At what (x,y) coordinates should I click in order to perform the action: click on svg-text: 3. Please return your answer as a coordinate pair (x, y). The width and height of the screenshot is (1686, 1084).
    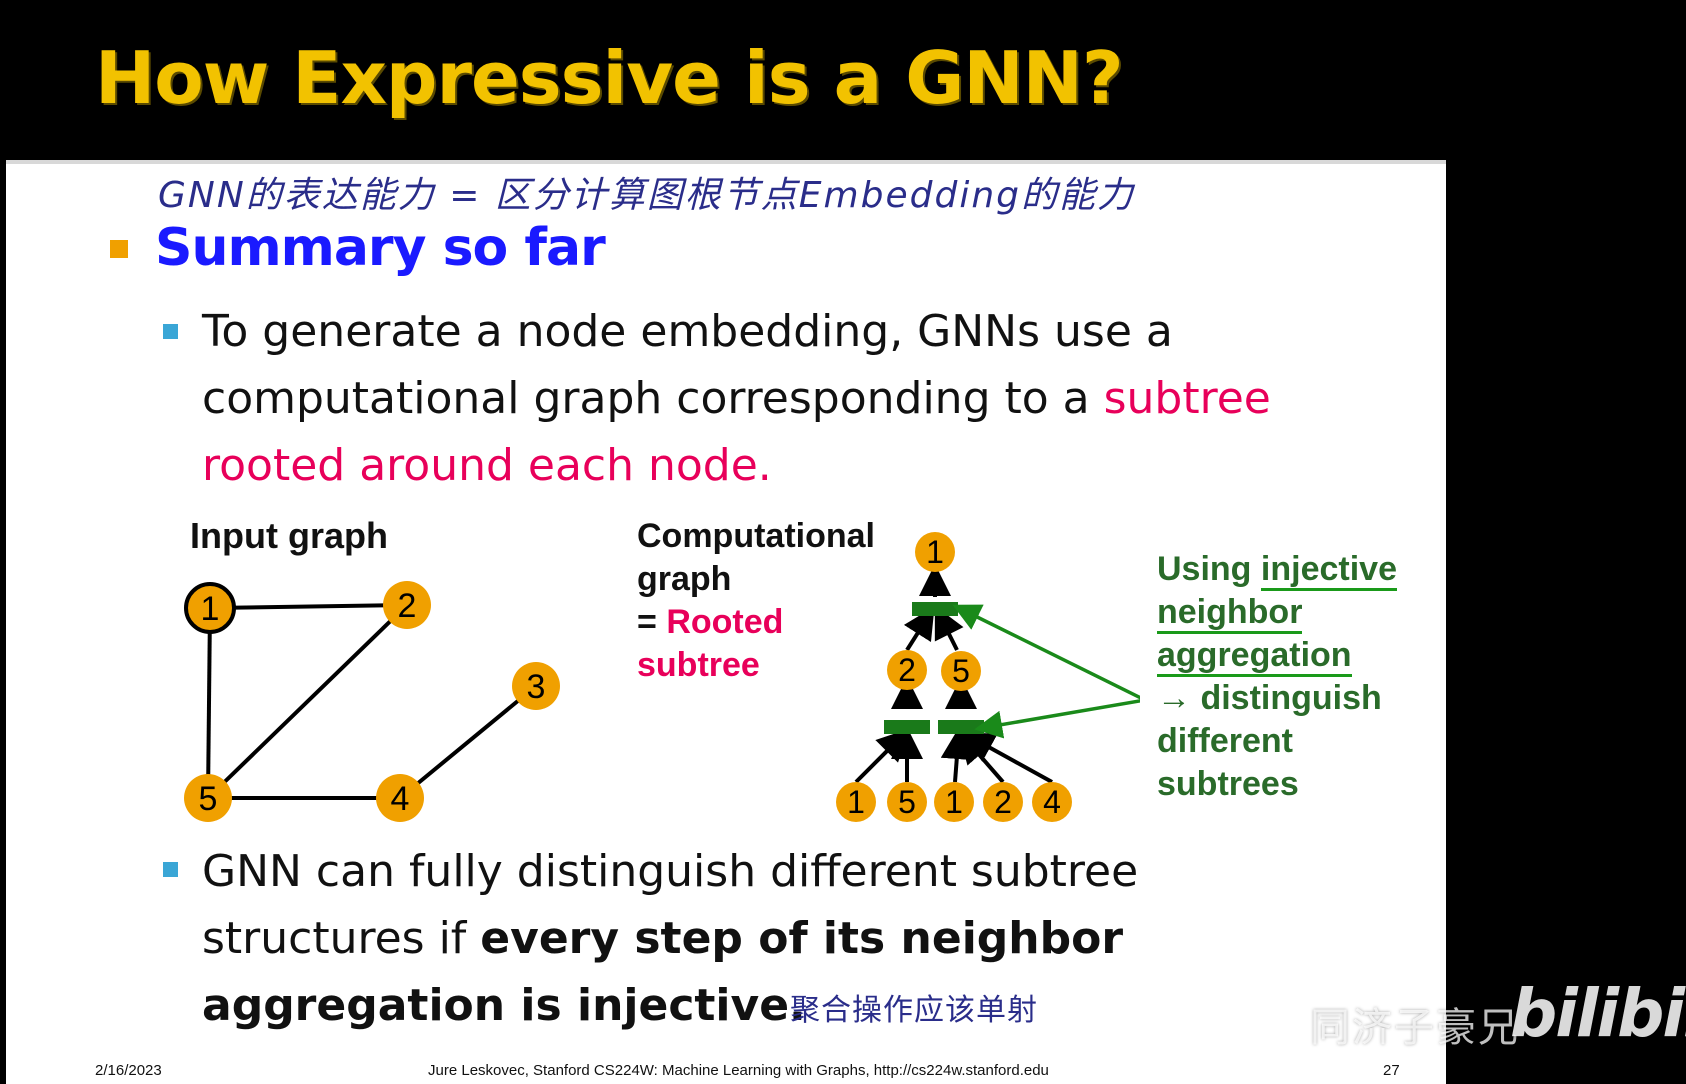
    Looking at the image, I should click on (536, 687).